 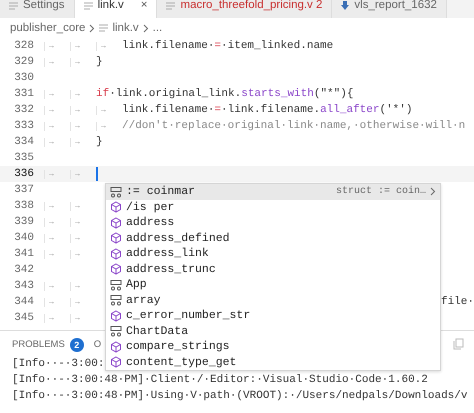 I want to click on text-cursor, so click(x=97, y=174).